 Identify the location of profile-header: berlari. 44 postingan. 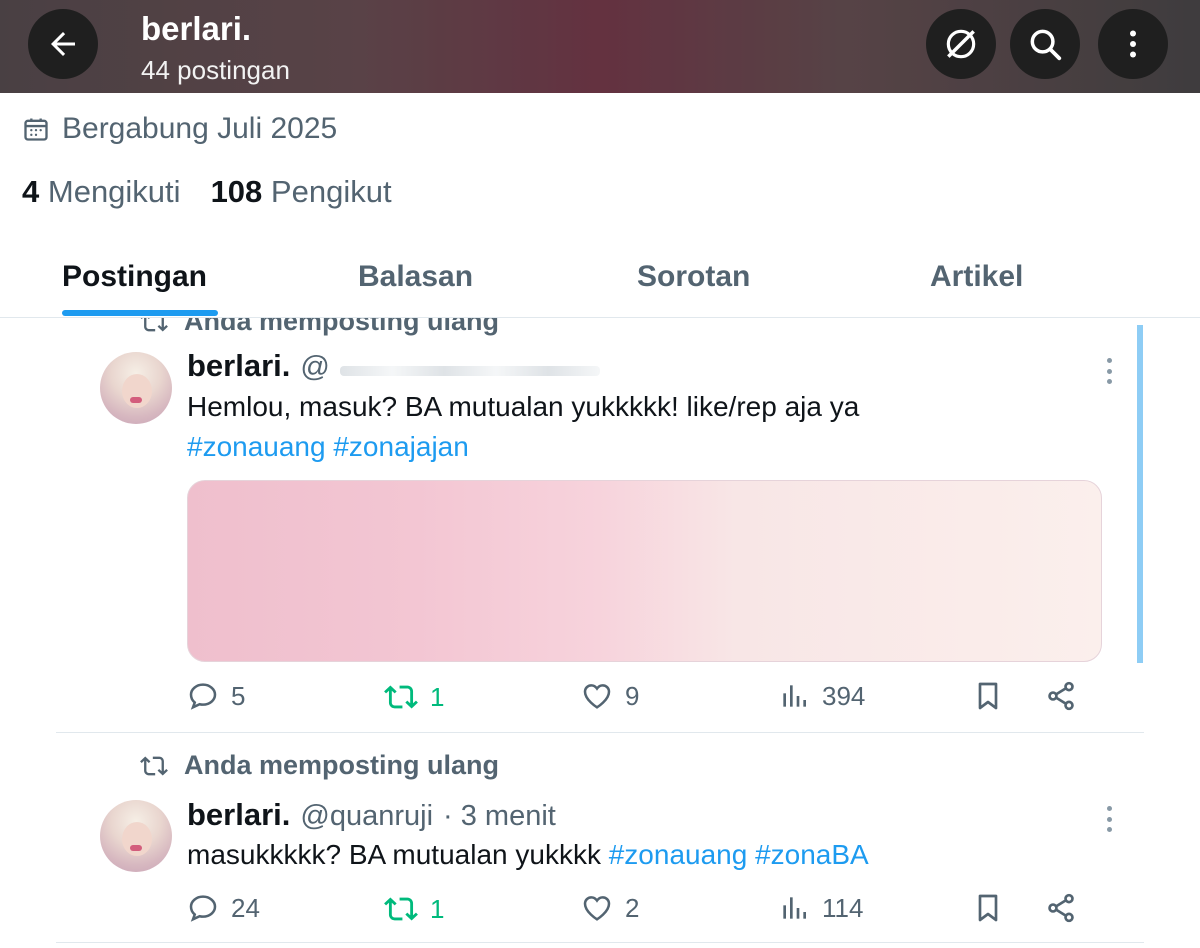
(600, 46).